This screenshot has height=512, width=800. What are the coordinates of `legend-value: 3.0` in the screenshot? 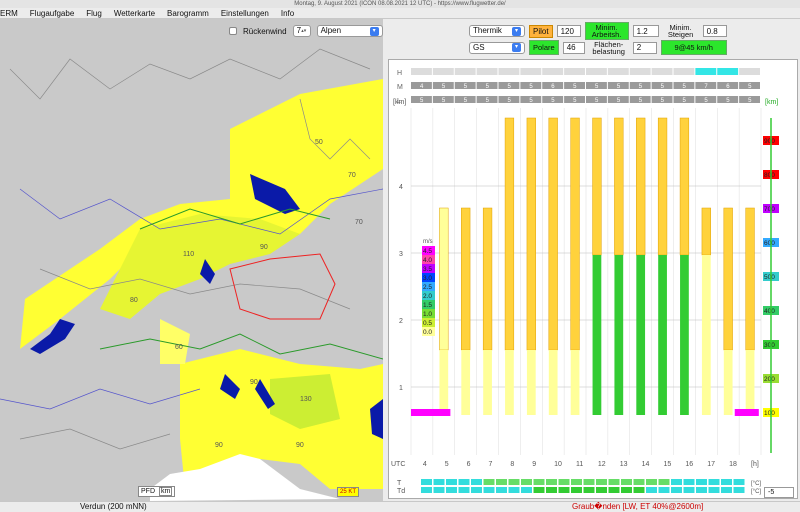 It's located at (427, 278).